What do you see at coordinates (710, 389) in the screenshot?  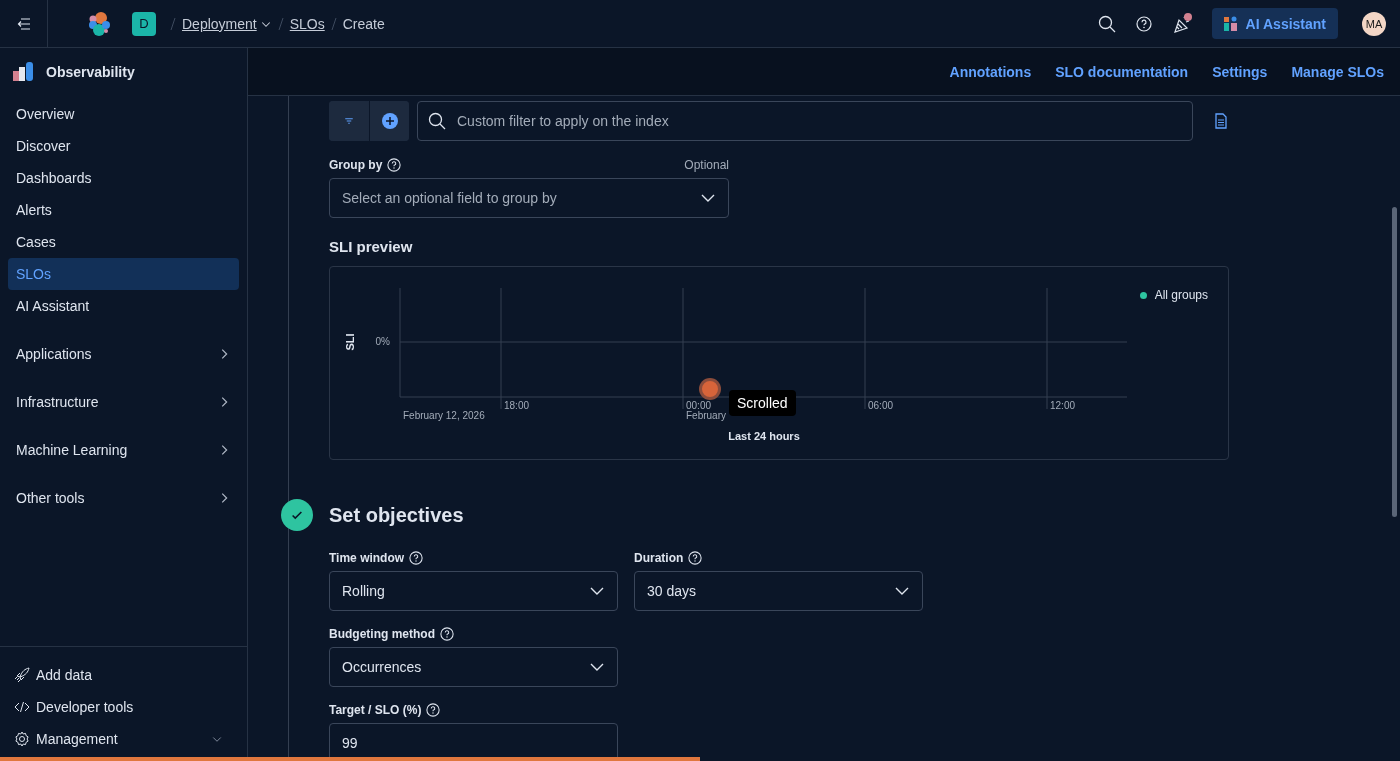 I see `click-indicator` at bounding box center [710, 389].